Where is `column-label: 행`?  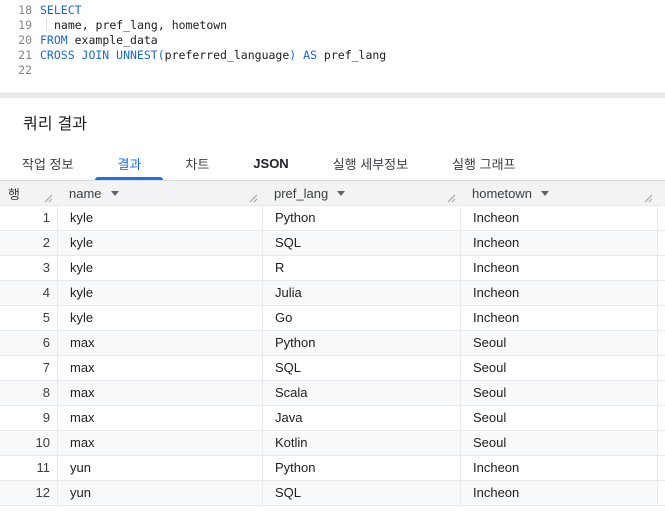 column-label: 행 is located at coordinates (14, 194).